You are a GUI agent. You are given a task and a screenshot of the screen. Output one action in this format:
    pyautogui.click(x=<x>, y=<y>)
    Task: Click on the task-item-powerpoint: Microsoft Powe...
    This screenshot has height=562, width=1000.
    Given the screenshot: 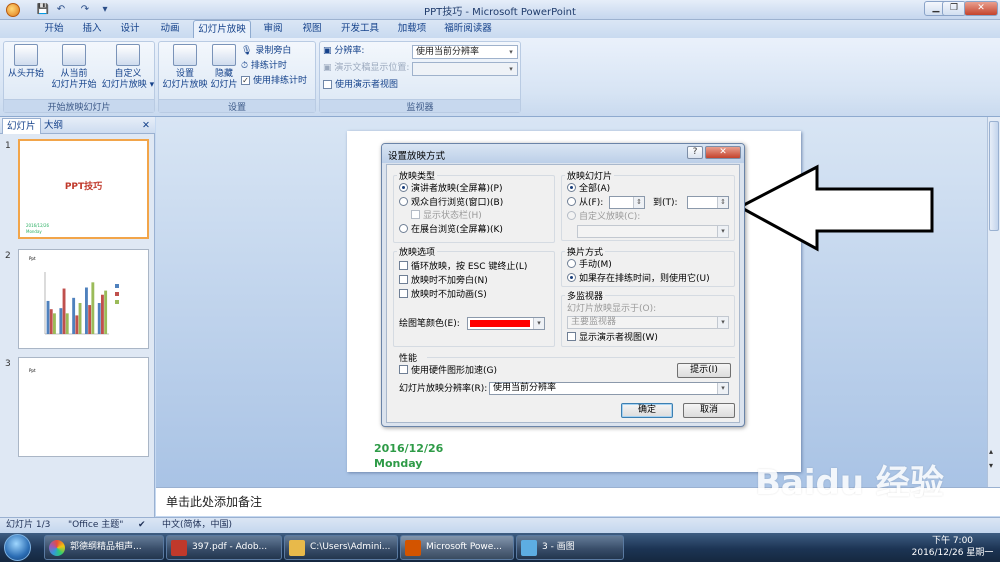 What is the action you would take?
    pyautogui.click(x=457, y=547)
    